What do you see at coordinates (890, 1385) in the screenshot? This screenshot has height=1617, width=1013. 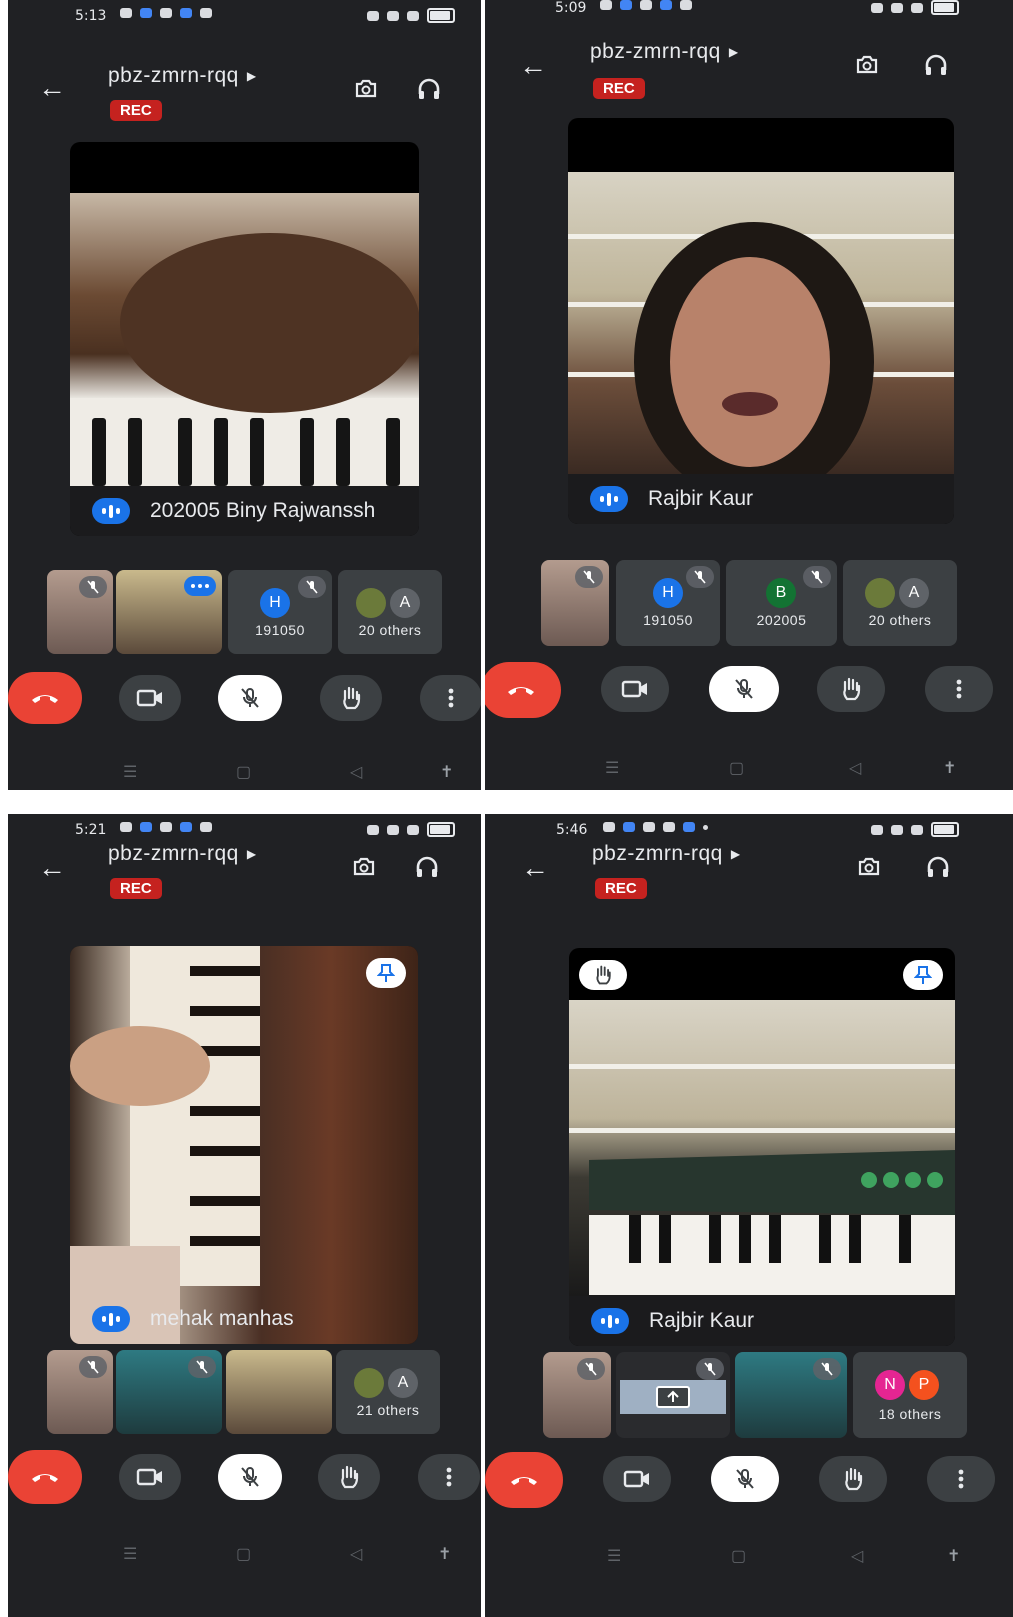 I see `avatar: N` at bounding box center [890, 1385].